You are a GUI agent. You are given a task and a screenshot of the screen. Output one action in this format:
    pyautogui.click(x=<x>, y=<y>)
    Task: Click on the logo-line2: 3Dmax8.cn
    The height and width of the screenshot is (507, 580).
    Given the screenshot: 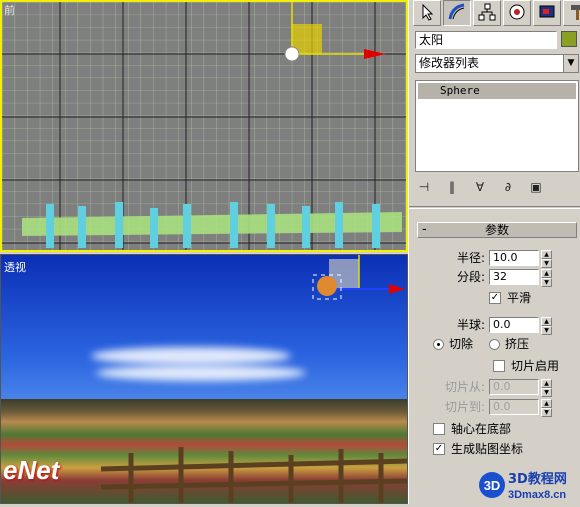 What is the action you would take?
    pyautogui.click(x=537, y=495)
    